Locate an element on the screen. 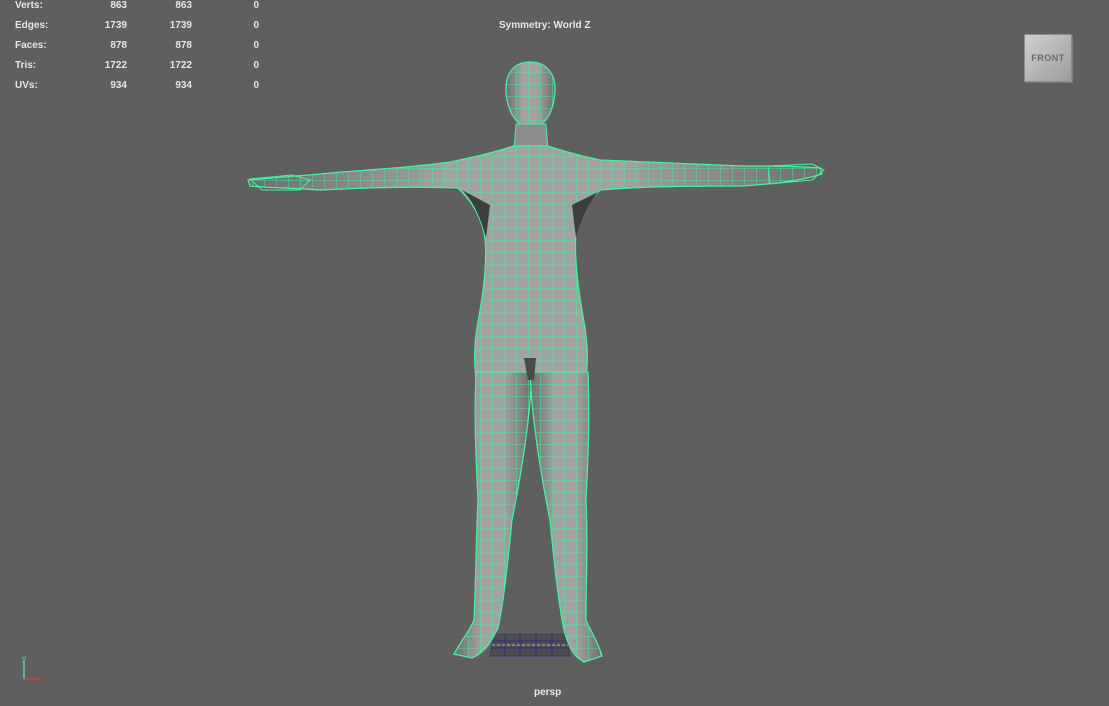  ground-grid is located at coordinates (530, 645).